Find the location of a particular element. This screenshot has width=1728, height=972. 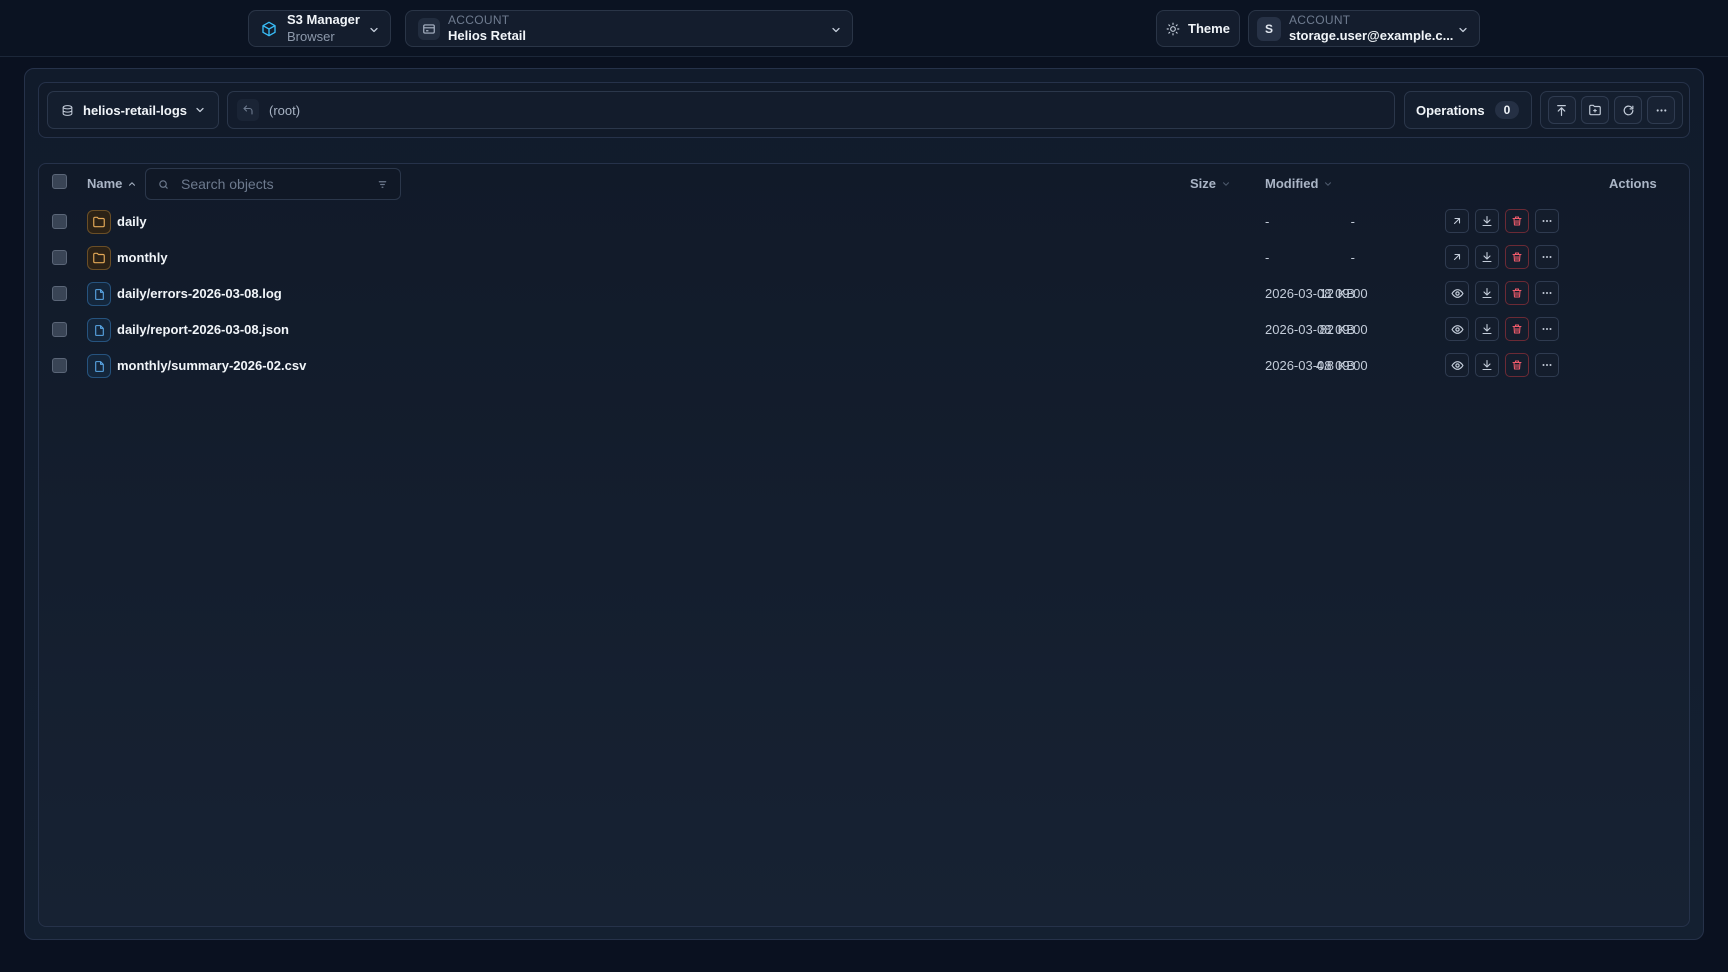

theme-button: Theme is located at coordinates (1198, 28).